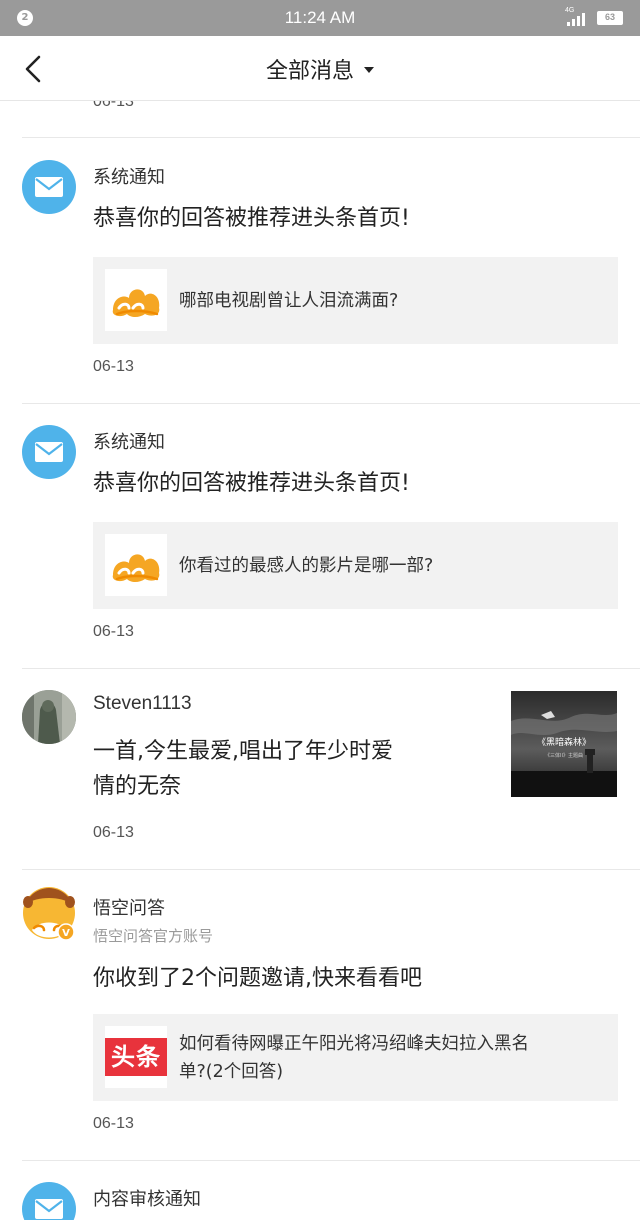 This screenshot has width=640, height=1220. What do you see at coordinates (610, 18) in the screenshot?
I see `battery-icon: 63` at bounding box center [610, 18].